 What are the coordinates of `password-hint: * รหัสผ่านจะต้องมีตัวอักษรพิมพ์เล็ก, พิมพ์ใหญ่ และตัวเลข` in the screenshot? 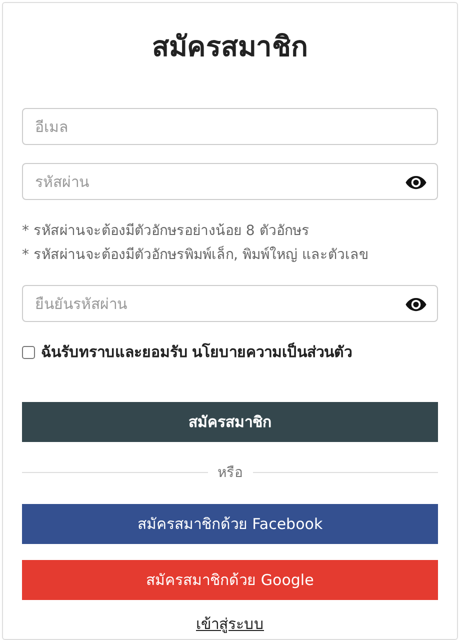 It's located at (196, 254).